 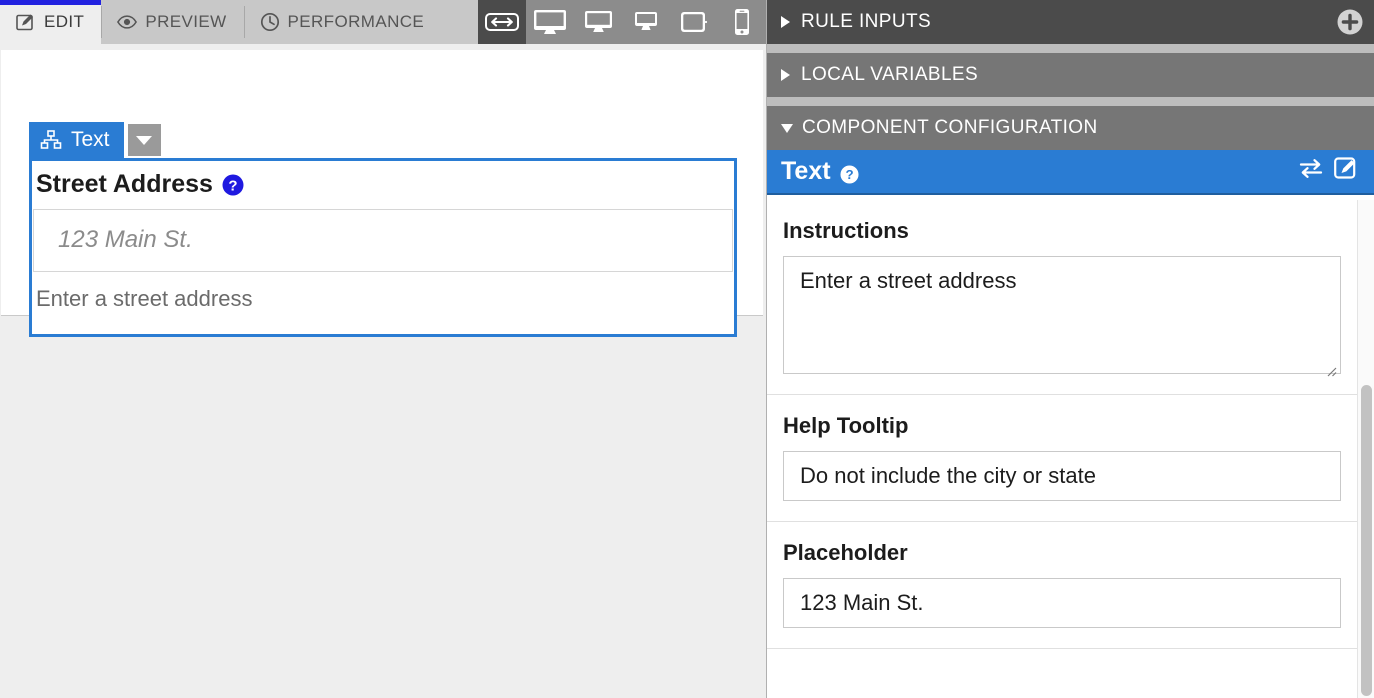 I want to click on tablet-icon, so click(x=694, y=22).